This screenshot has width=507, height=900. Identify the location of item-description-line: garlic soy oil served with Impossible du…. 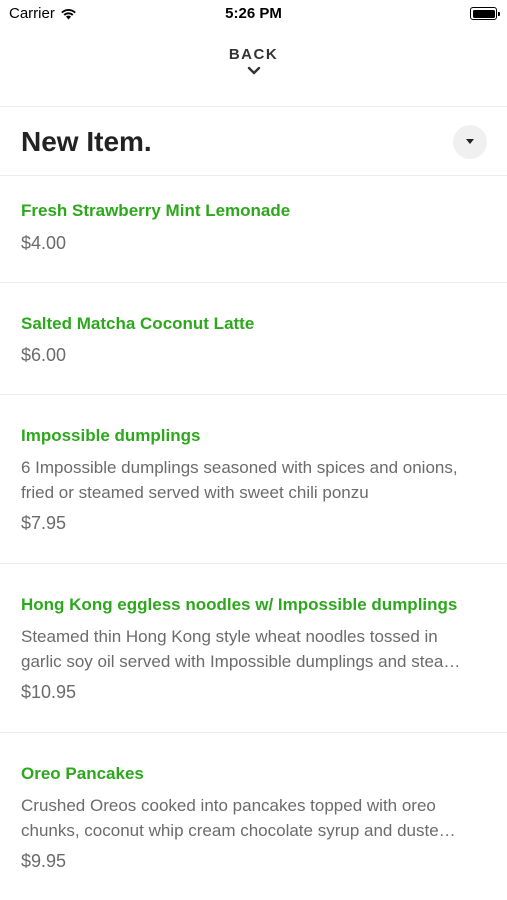
(241, 661).